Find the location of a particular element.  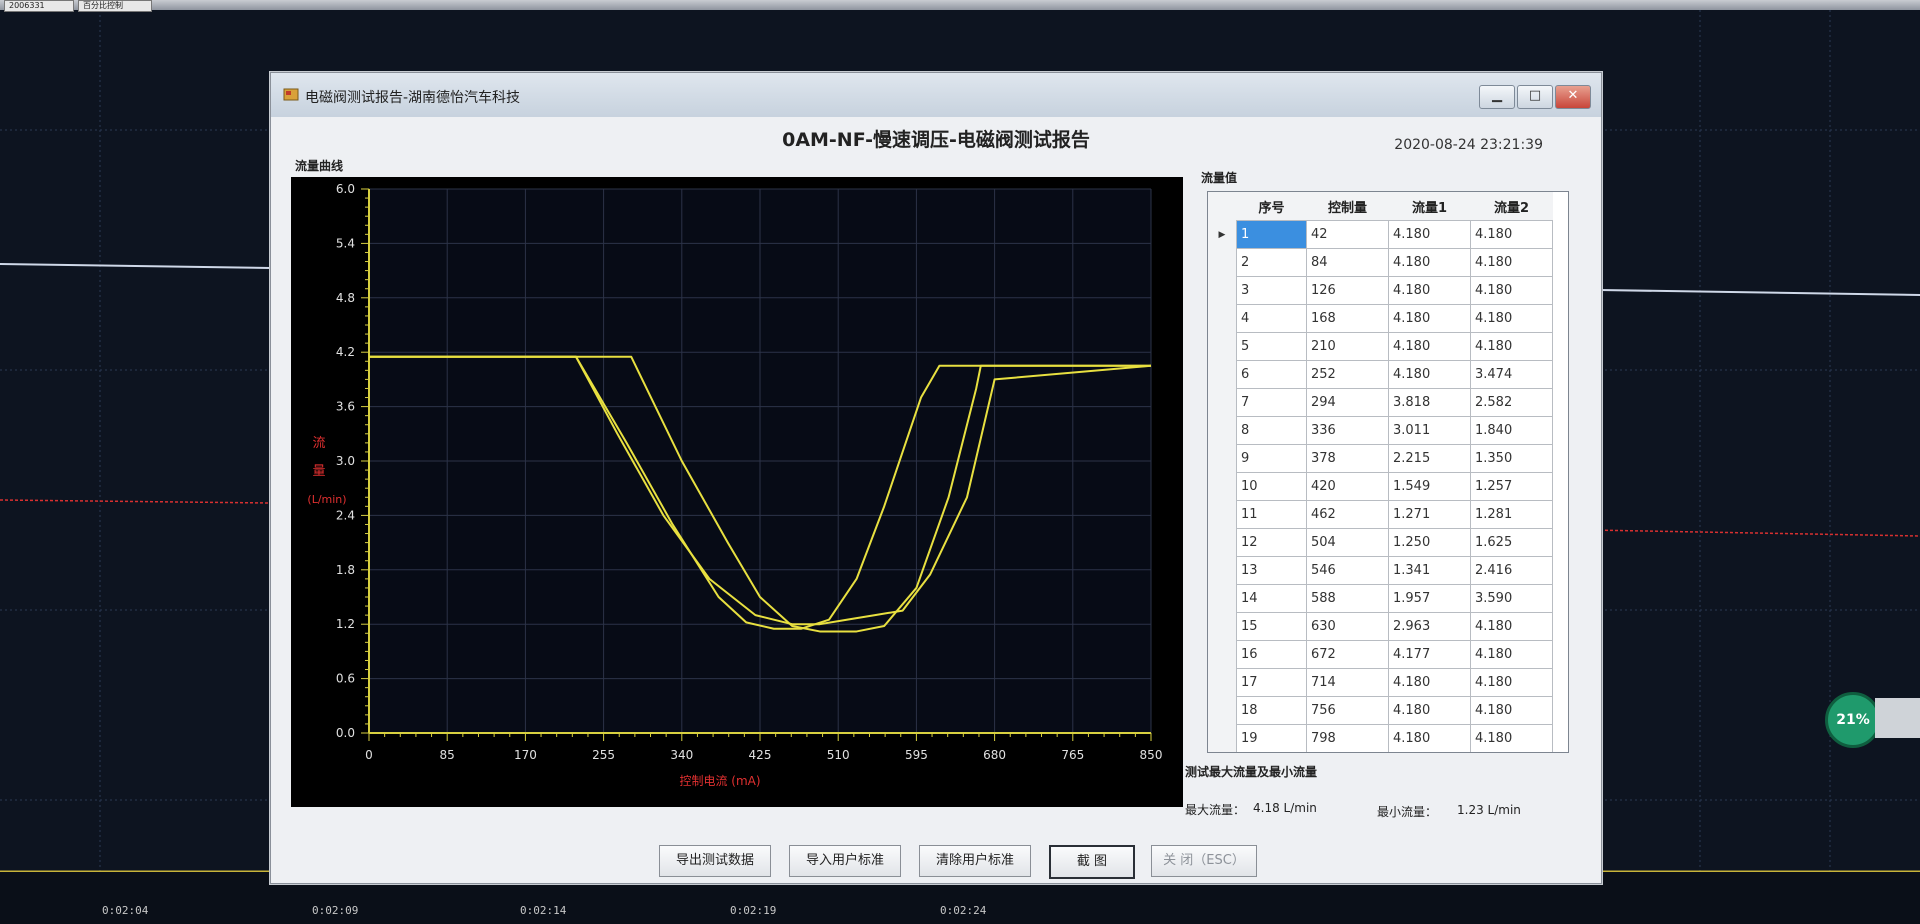

table-cell: 2.963 is located at coordinates (1429, 626).